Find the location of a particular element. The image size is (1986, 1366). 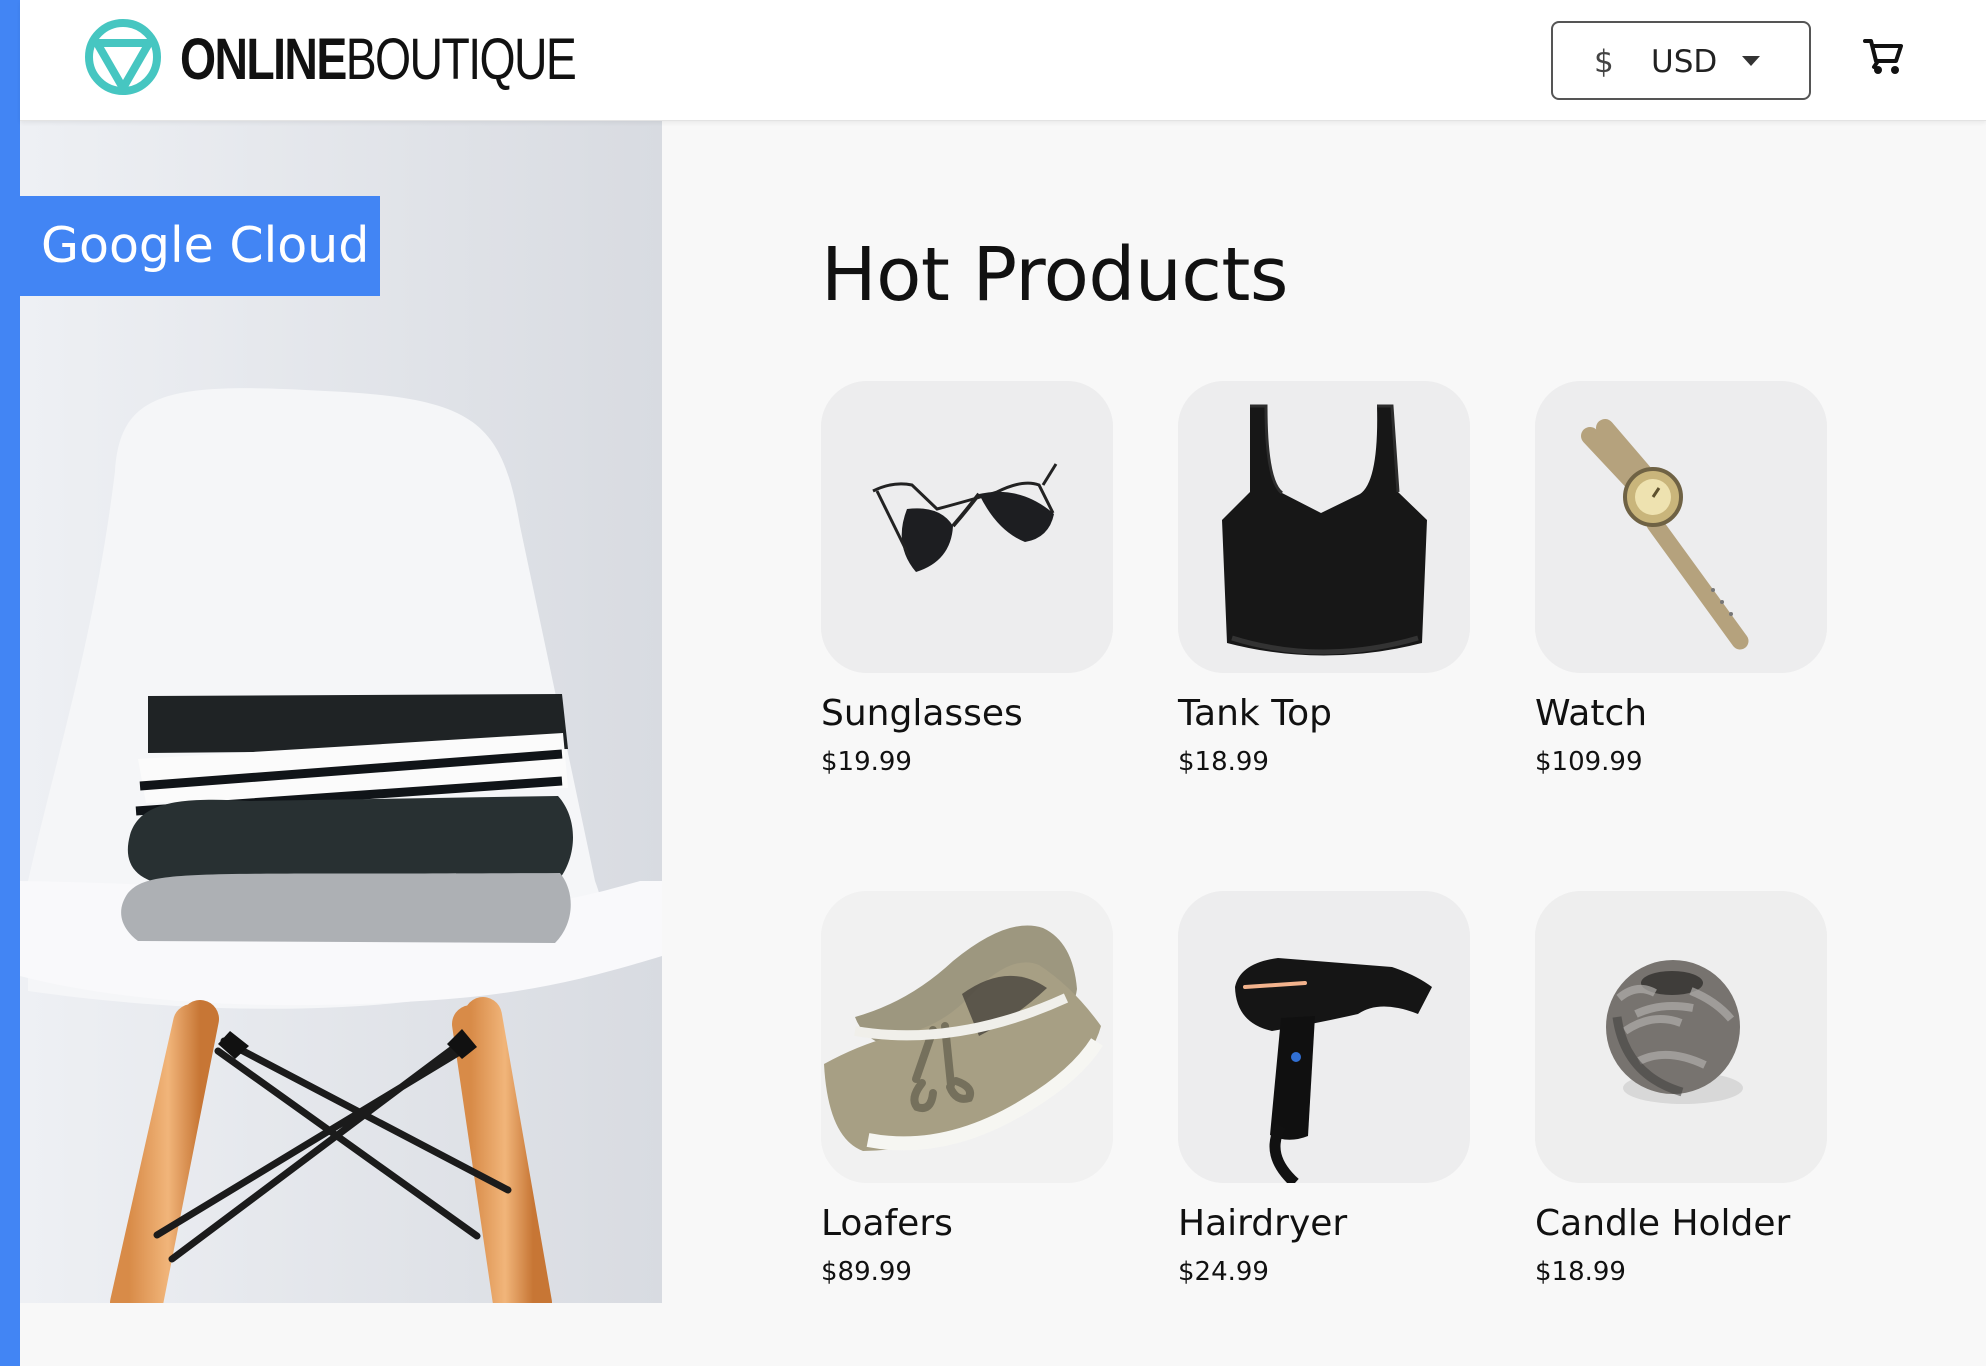

product-card-hairdryer: Hairdryer $24.99 is located at coordinates (1328, 1101).